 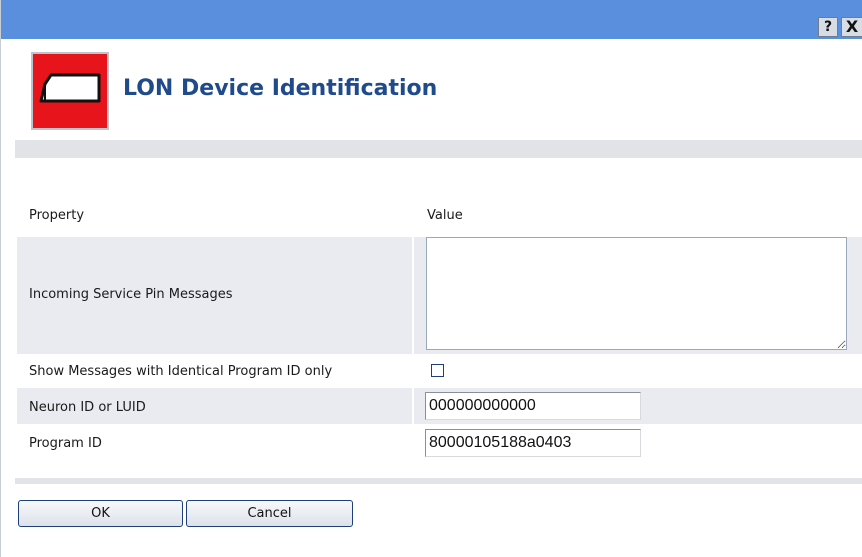 What do you see at coordinates (214, 442) in the screenshot?
I see `property-label-cell: Program ID` at bounding box center [214, 442].